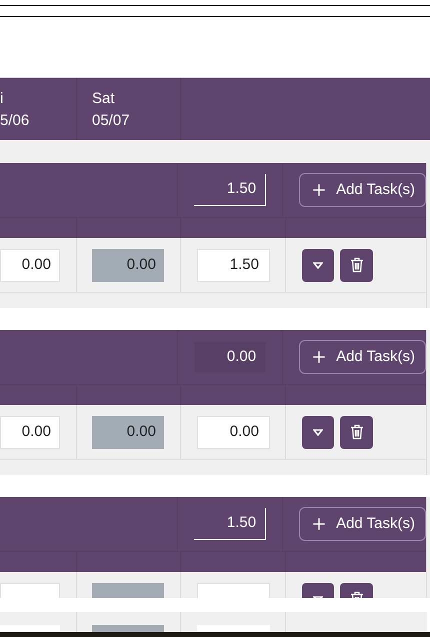 The width and height of the screenshot is (430, 637). What do you see at coordinates (230, 357) in the screenshot?
I see `total-field: 0.00` at bounding box center [230, 357].